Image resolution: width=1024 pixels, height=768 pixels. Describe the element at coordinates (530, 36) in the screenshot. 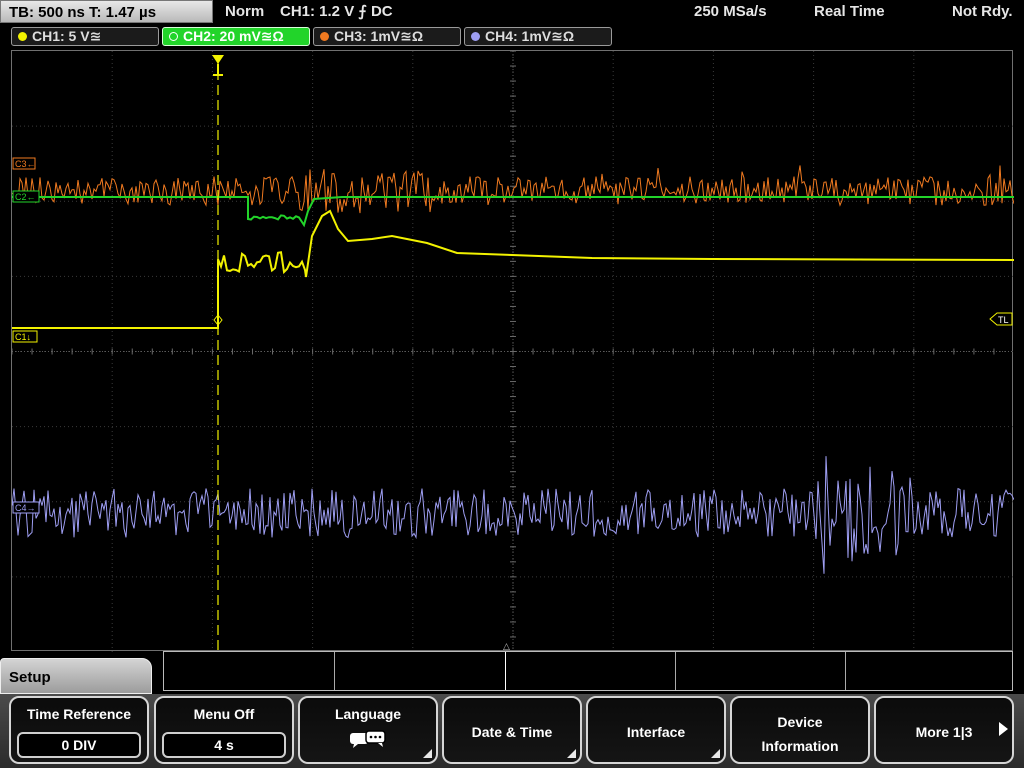

I see `ch4-label: CH4: 1mV≊Ω` at that location.